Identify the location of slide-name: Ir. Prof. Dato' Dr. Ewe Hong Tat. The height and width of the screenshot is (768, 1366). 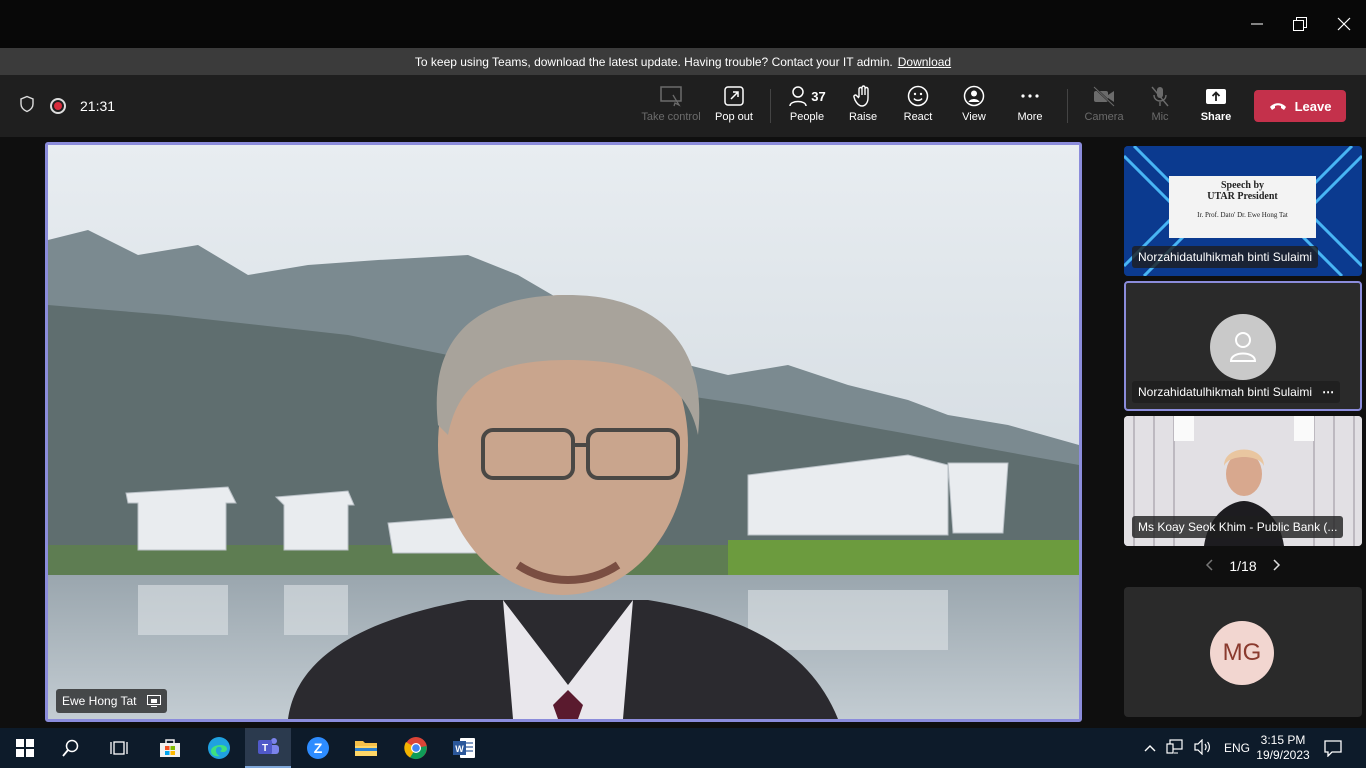
(1242, 215).